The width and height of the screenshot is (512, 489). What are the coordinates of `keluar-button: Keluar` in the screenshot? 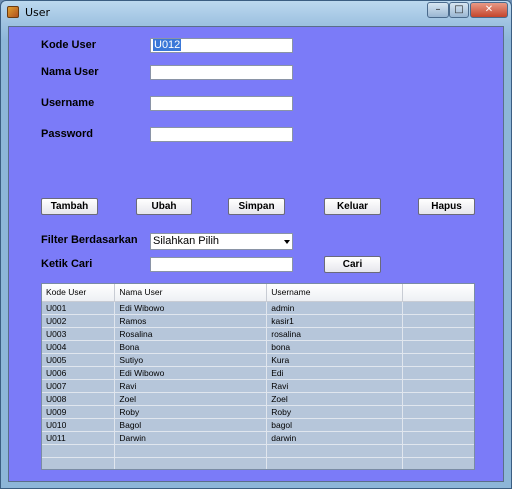 It's located at (352, 206).